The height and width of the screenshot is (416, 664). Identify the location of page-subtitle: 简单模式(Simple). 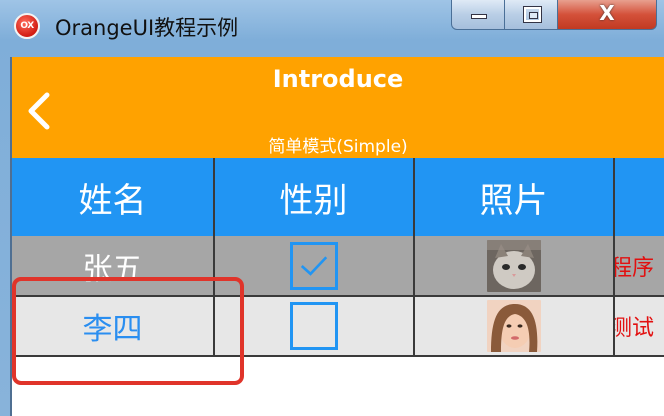
(338, 147).